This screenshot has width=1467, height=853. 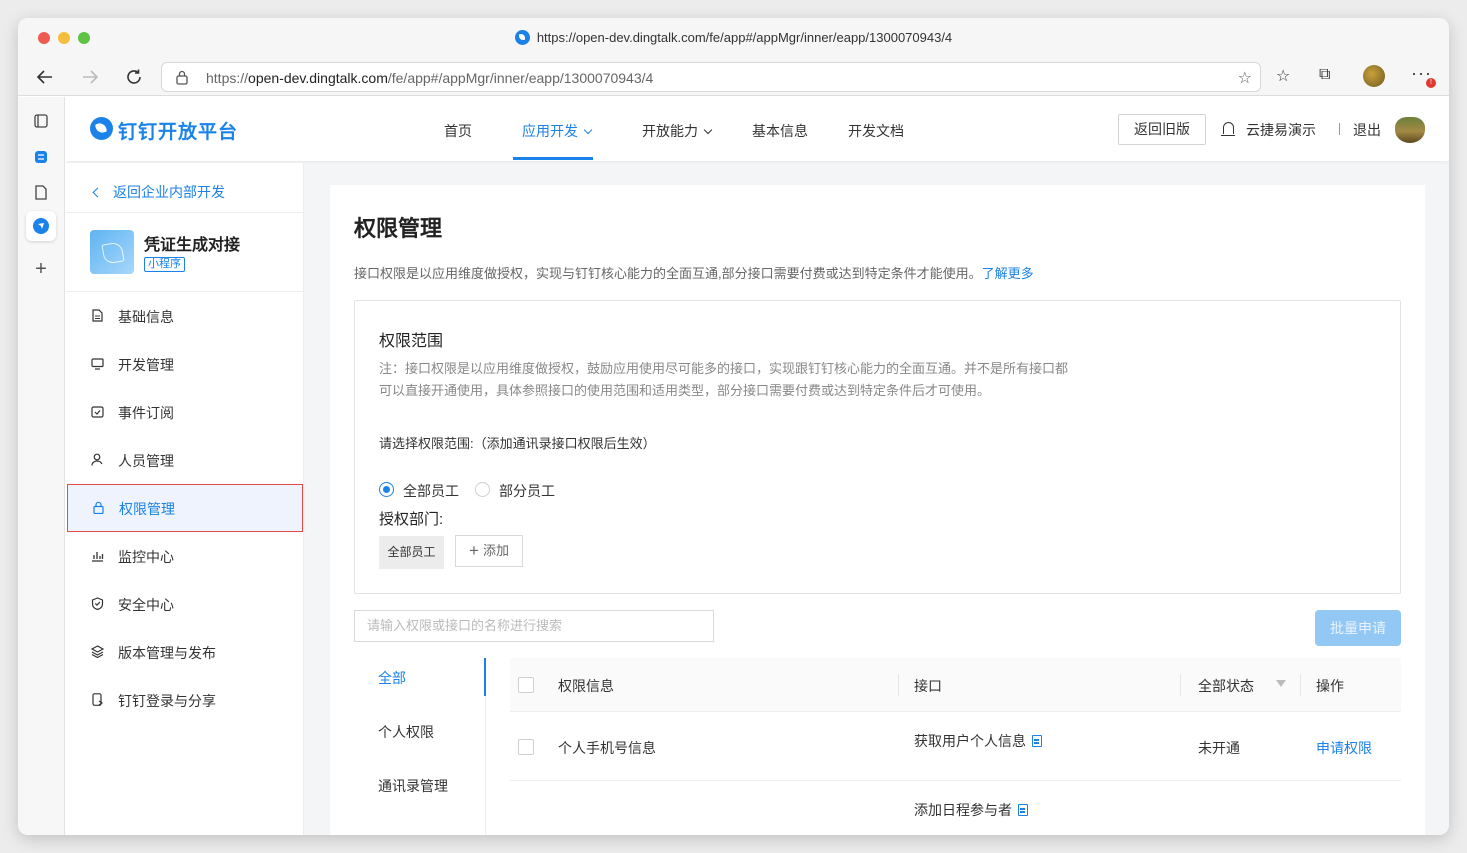 I want to click on user-avatar, so click(x=1410, y=130).